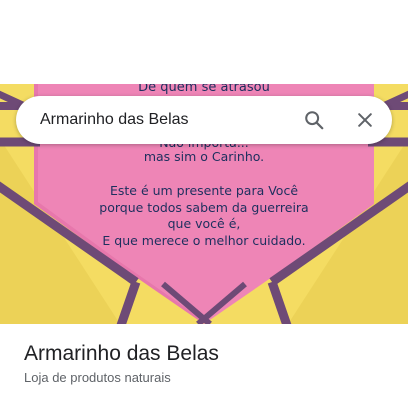 The image size is (408, 408). I want to click on place-category: Loja de produtos naturais, so click(97, 377).